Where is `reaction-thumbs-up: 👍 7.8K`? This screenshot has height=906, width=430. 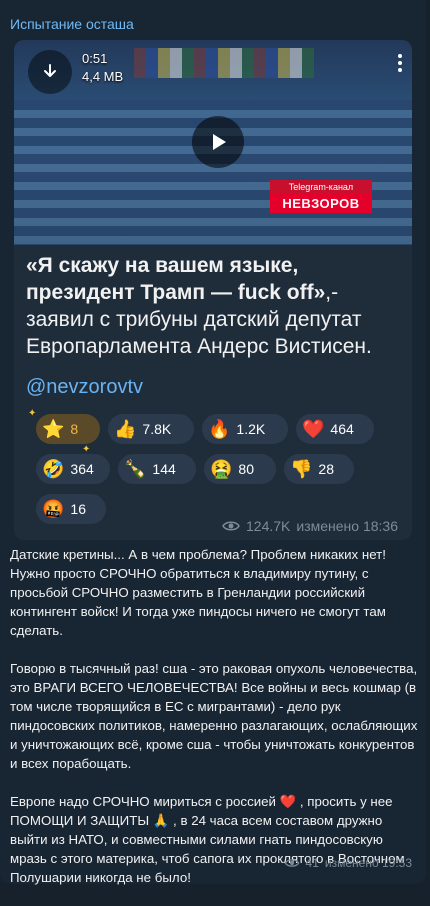
reaction-thumbs-up: 👍 7.8K is located at coordinates (151, 429).